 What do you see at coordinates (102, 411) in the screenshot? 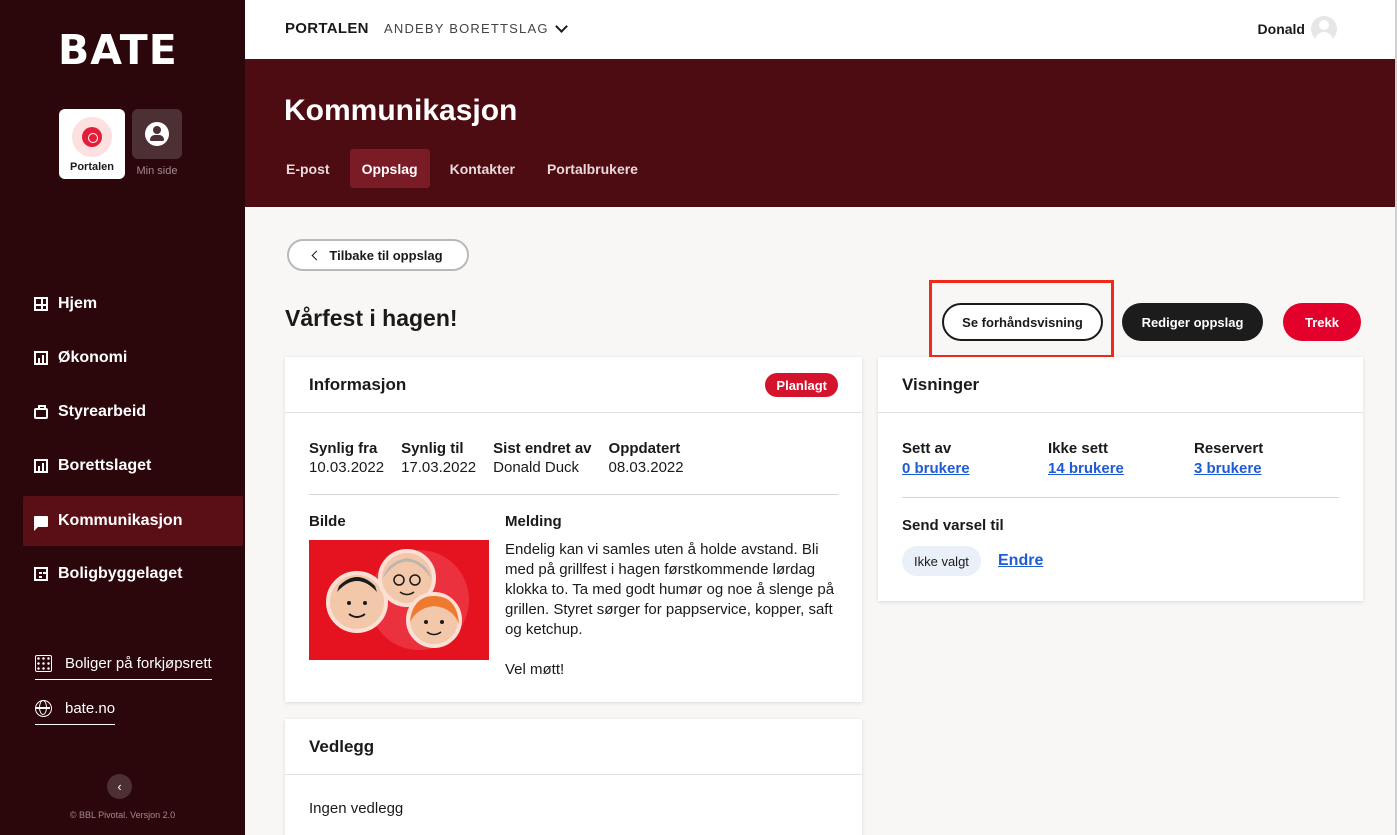
I see `sidebar-item-label: Styrearbeid` at bounding box center [102, 411].